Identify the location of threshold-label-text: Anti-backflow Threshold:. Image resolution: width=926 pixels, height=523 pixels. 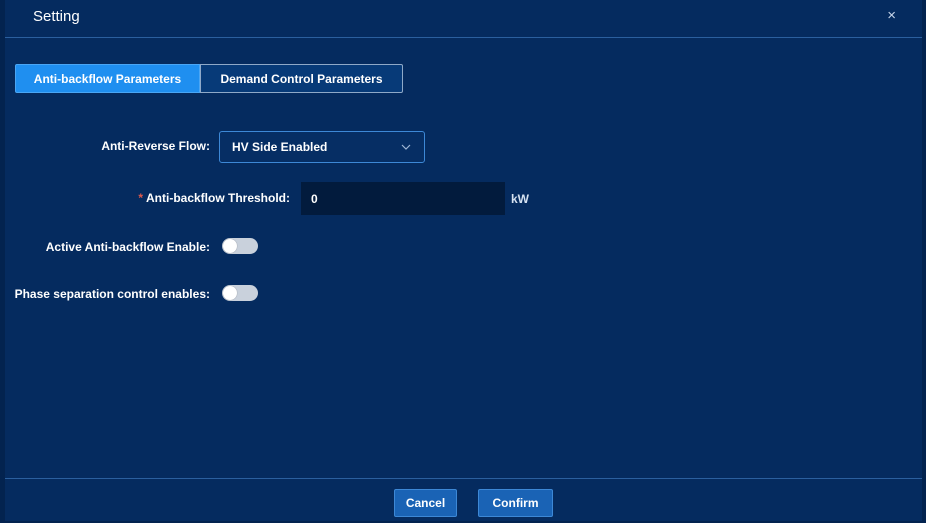
(218, 198).